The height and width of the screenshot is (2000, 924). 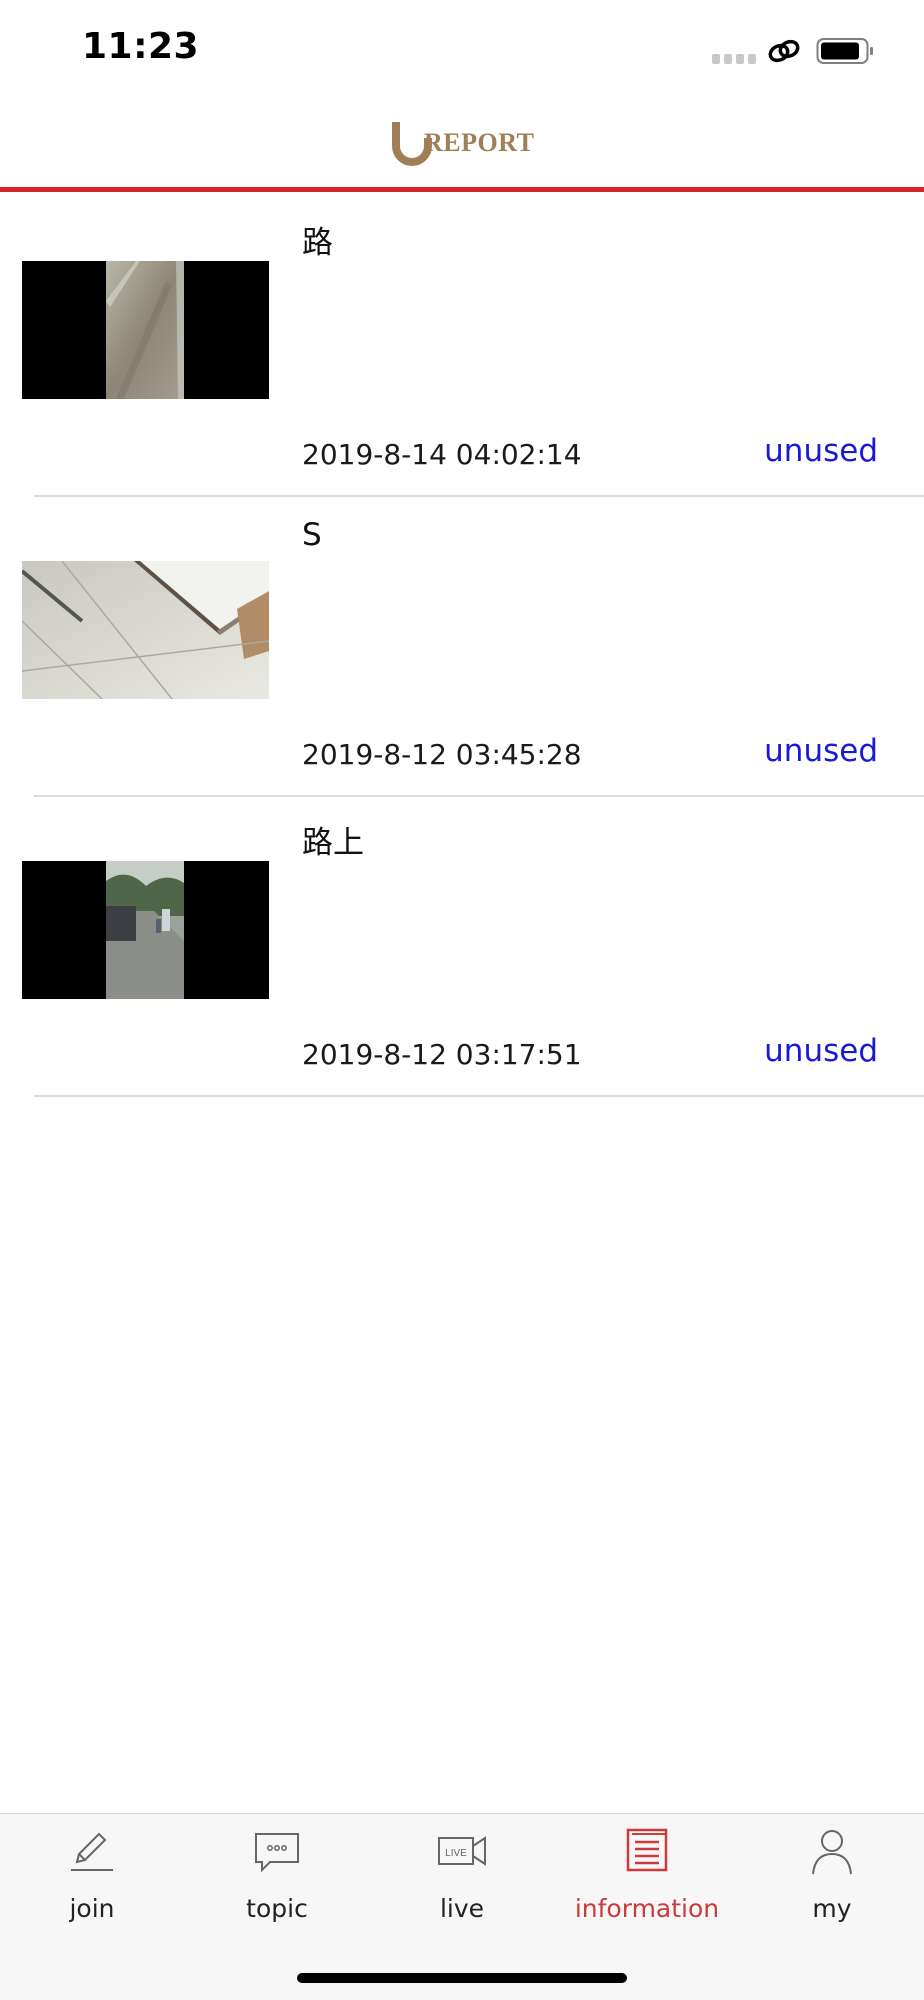 I want to click on item-title: S, so click(x=312, y=535).